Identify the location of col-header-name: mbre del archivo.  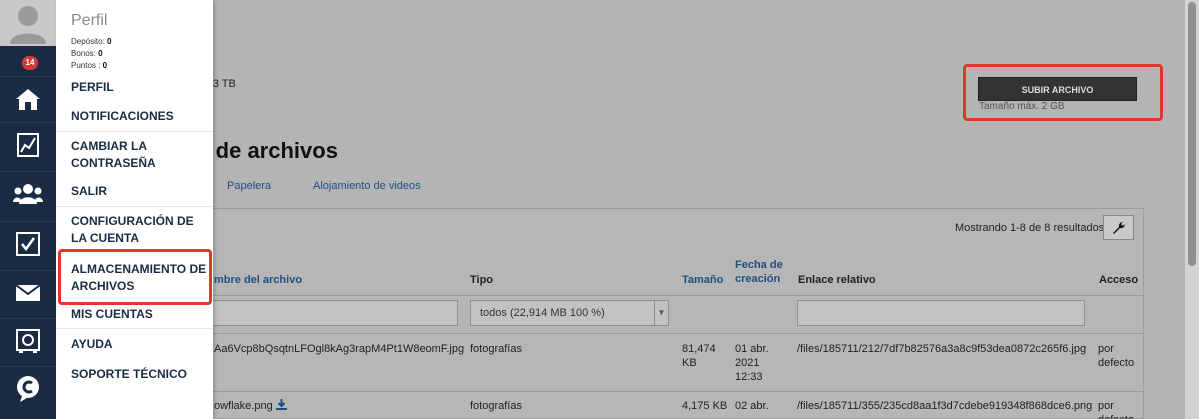
(258, 280).